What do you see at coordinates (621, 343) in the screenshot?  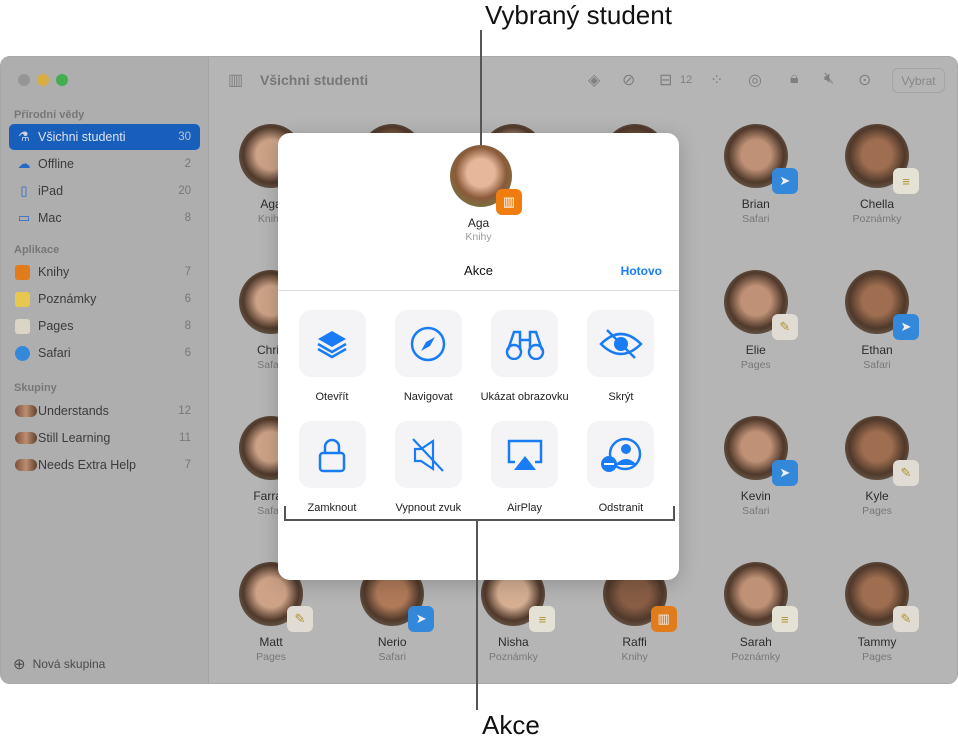 I see `eye-slash-icon` at bounding box center [621, 343].